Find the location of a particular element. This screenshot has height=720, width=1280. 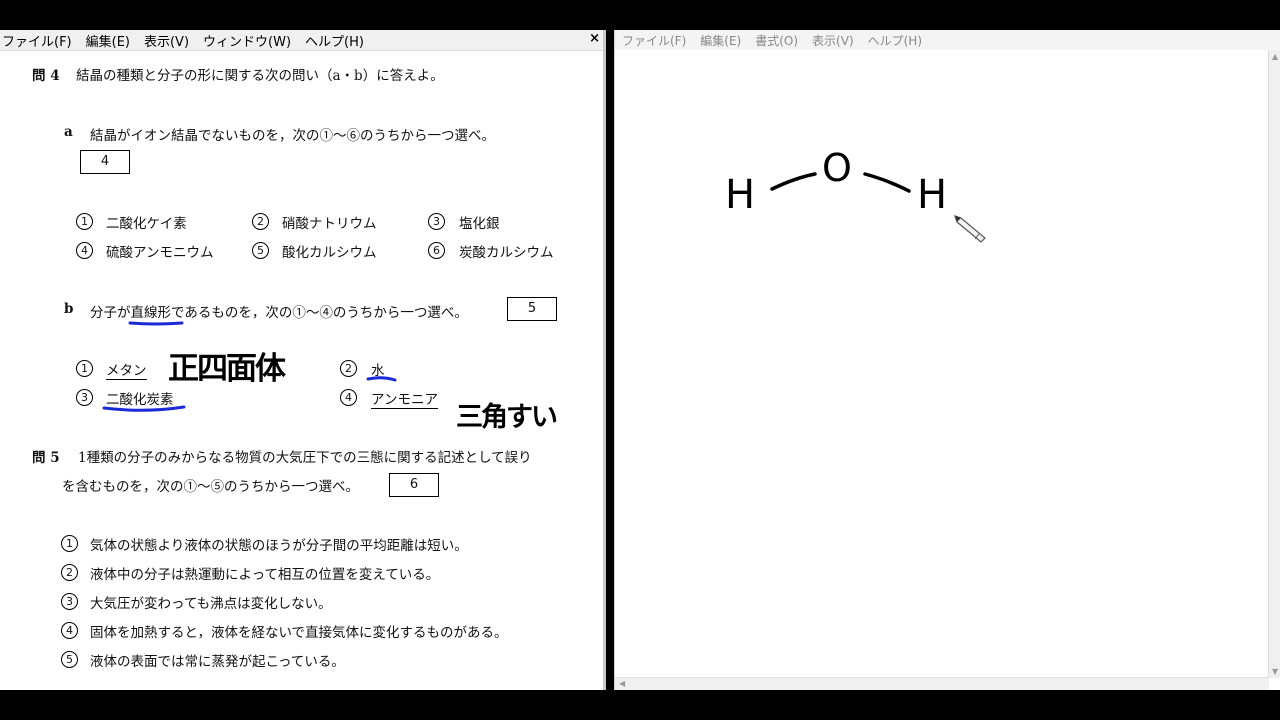

menu-format: 書式(O) is located at coordinates (776, 40).